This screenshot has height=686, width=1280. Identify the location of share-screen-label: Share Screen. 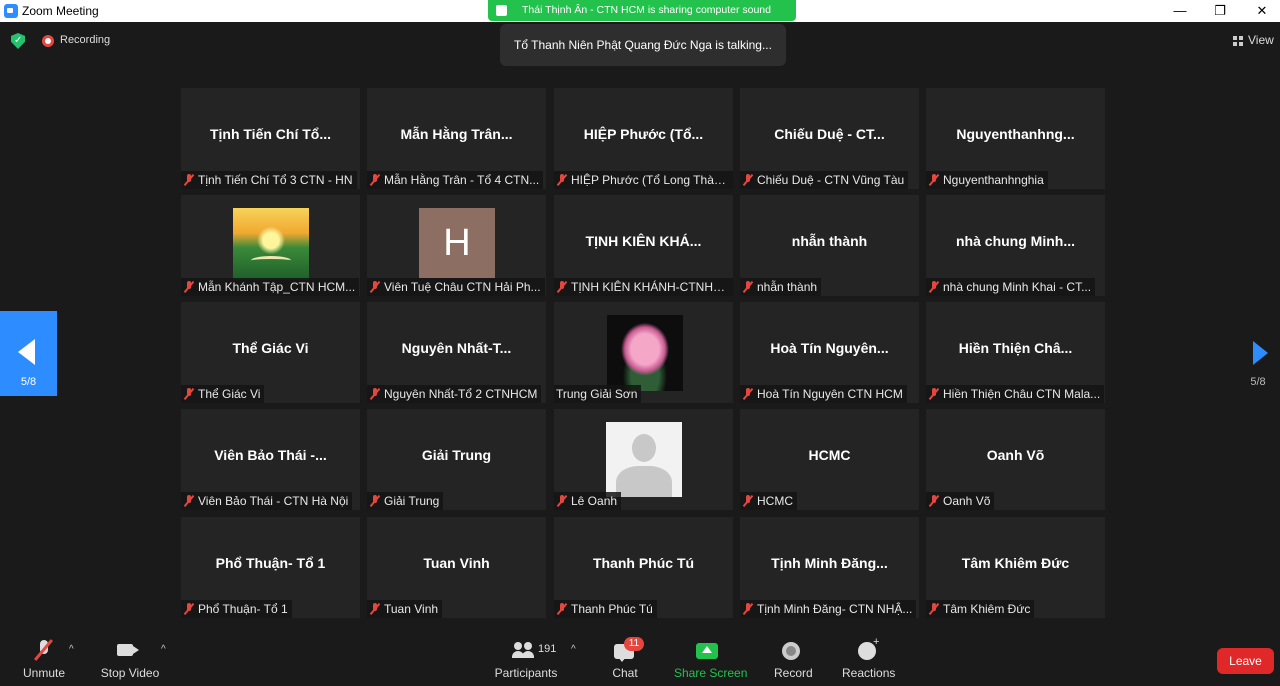
(711, 673).